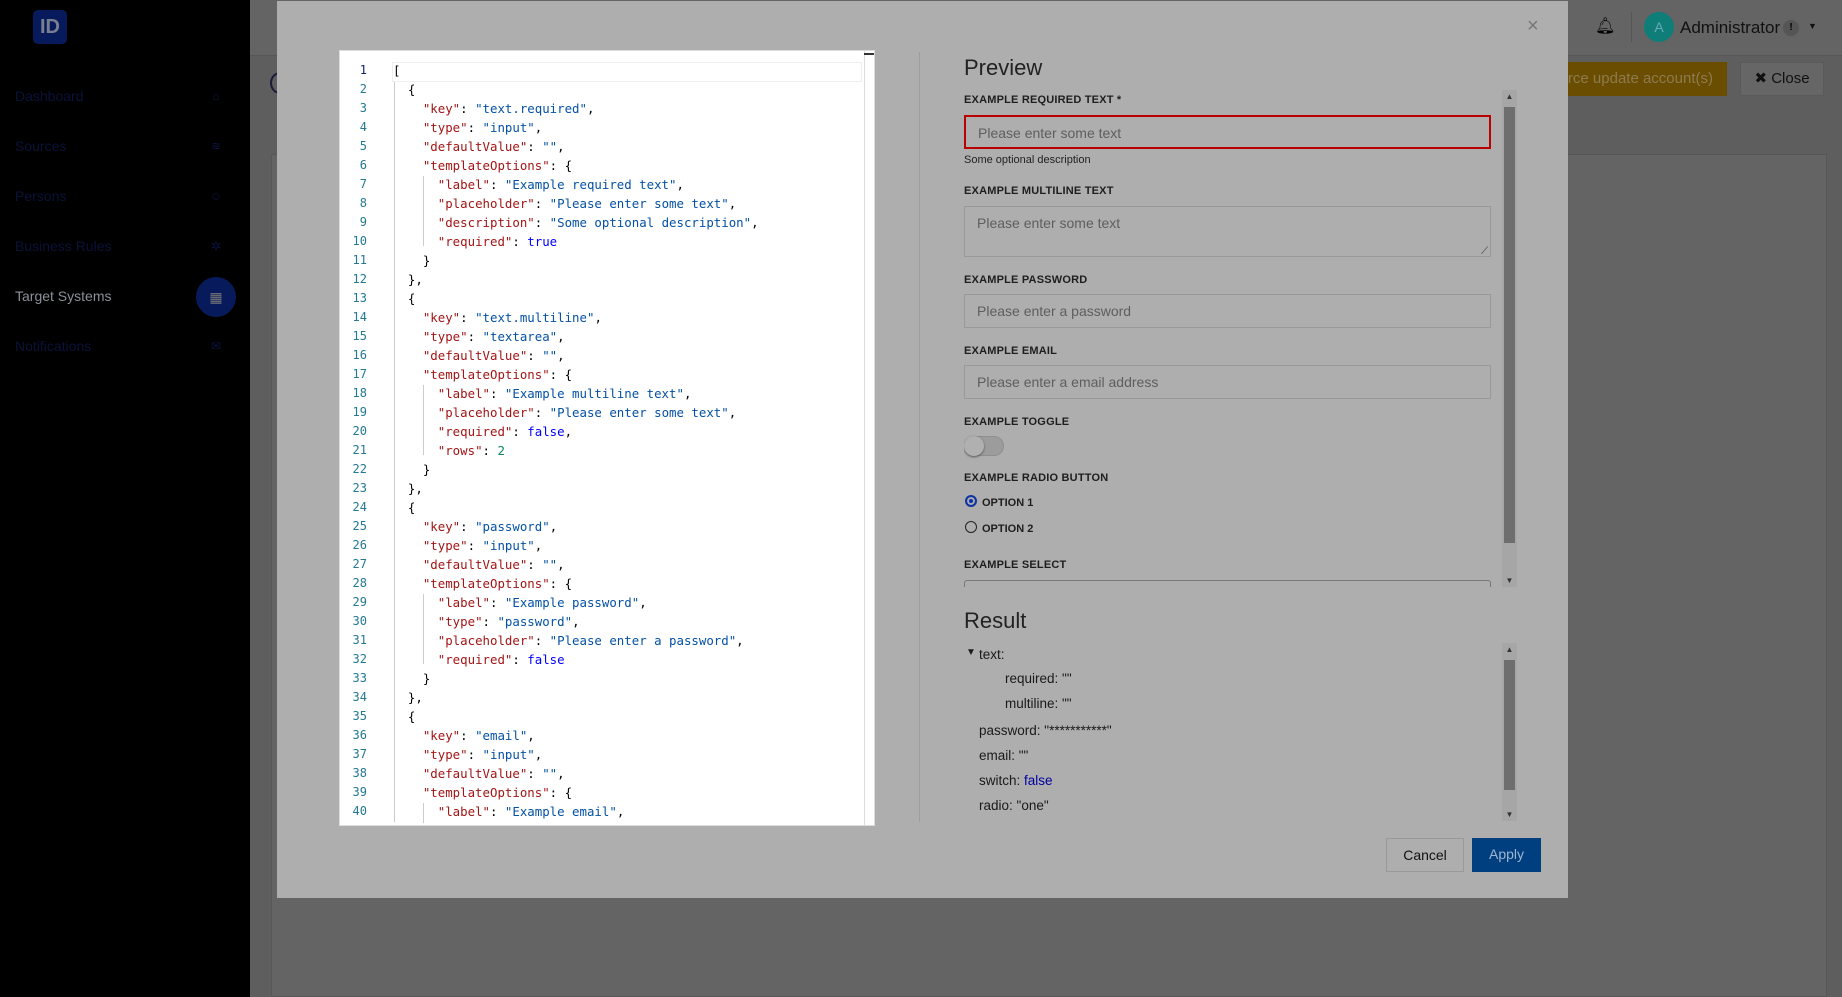 The height and width of the screenshot is (997, 1842). I want to click on line-number: 19, so click(359, 412).